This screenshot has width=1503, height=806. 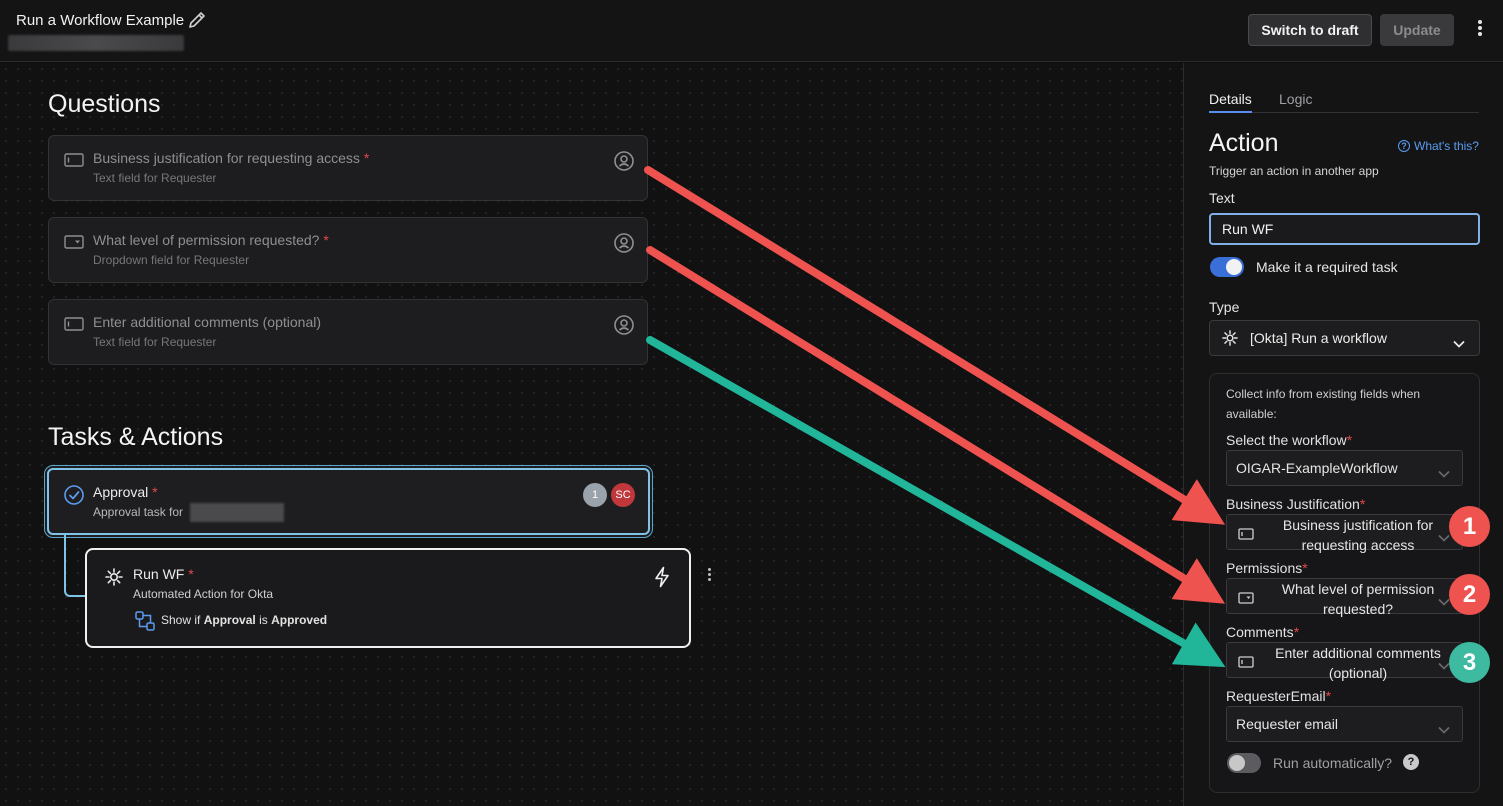 I want to click on approval-title: Approval, so click(x=121, y=492).